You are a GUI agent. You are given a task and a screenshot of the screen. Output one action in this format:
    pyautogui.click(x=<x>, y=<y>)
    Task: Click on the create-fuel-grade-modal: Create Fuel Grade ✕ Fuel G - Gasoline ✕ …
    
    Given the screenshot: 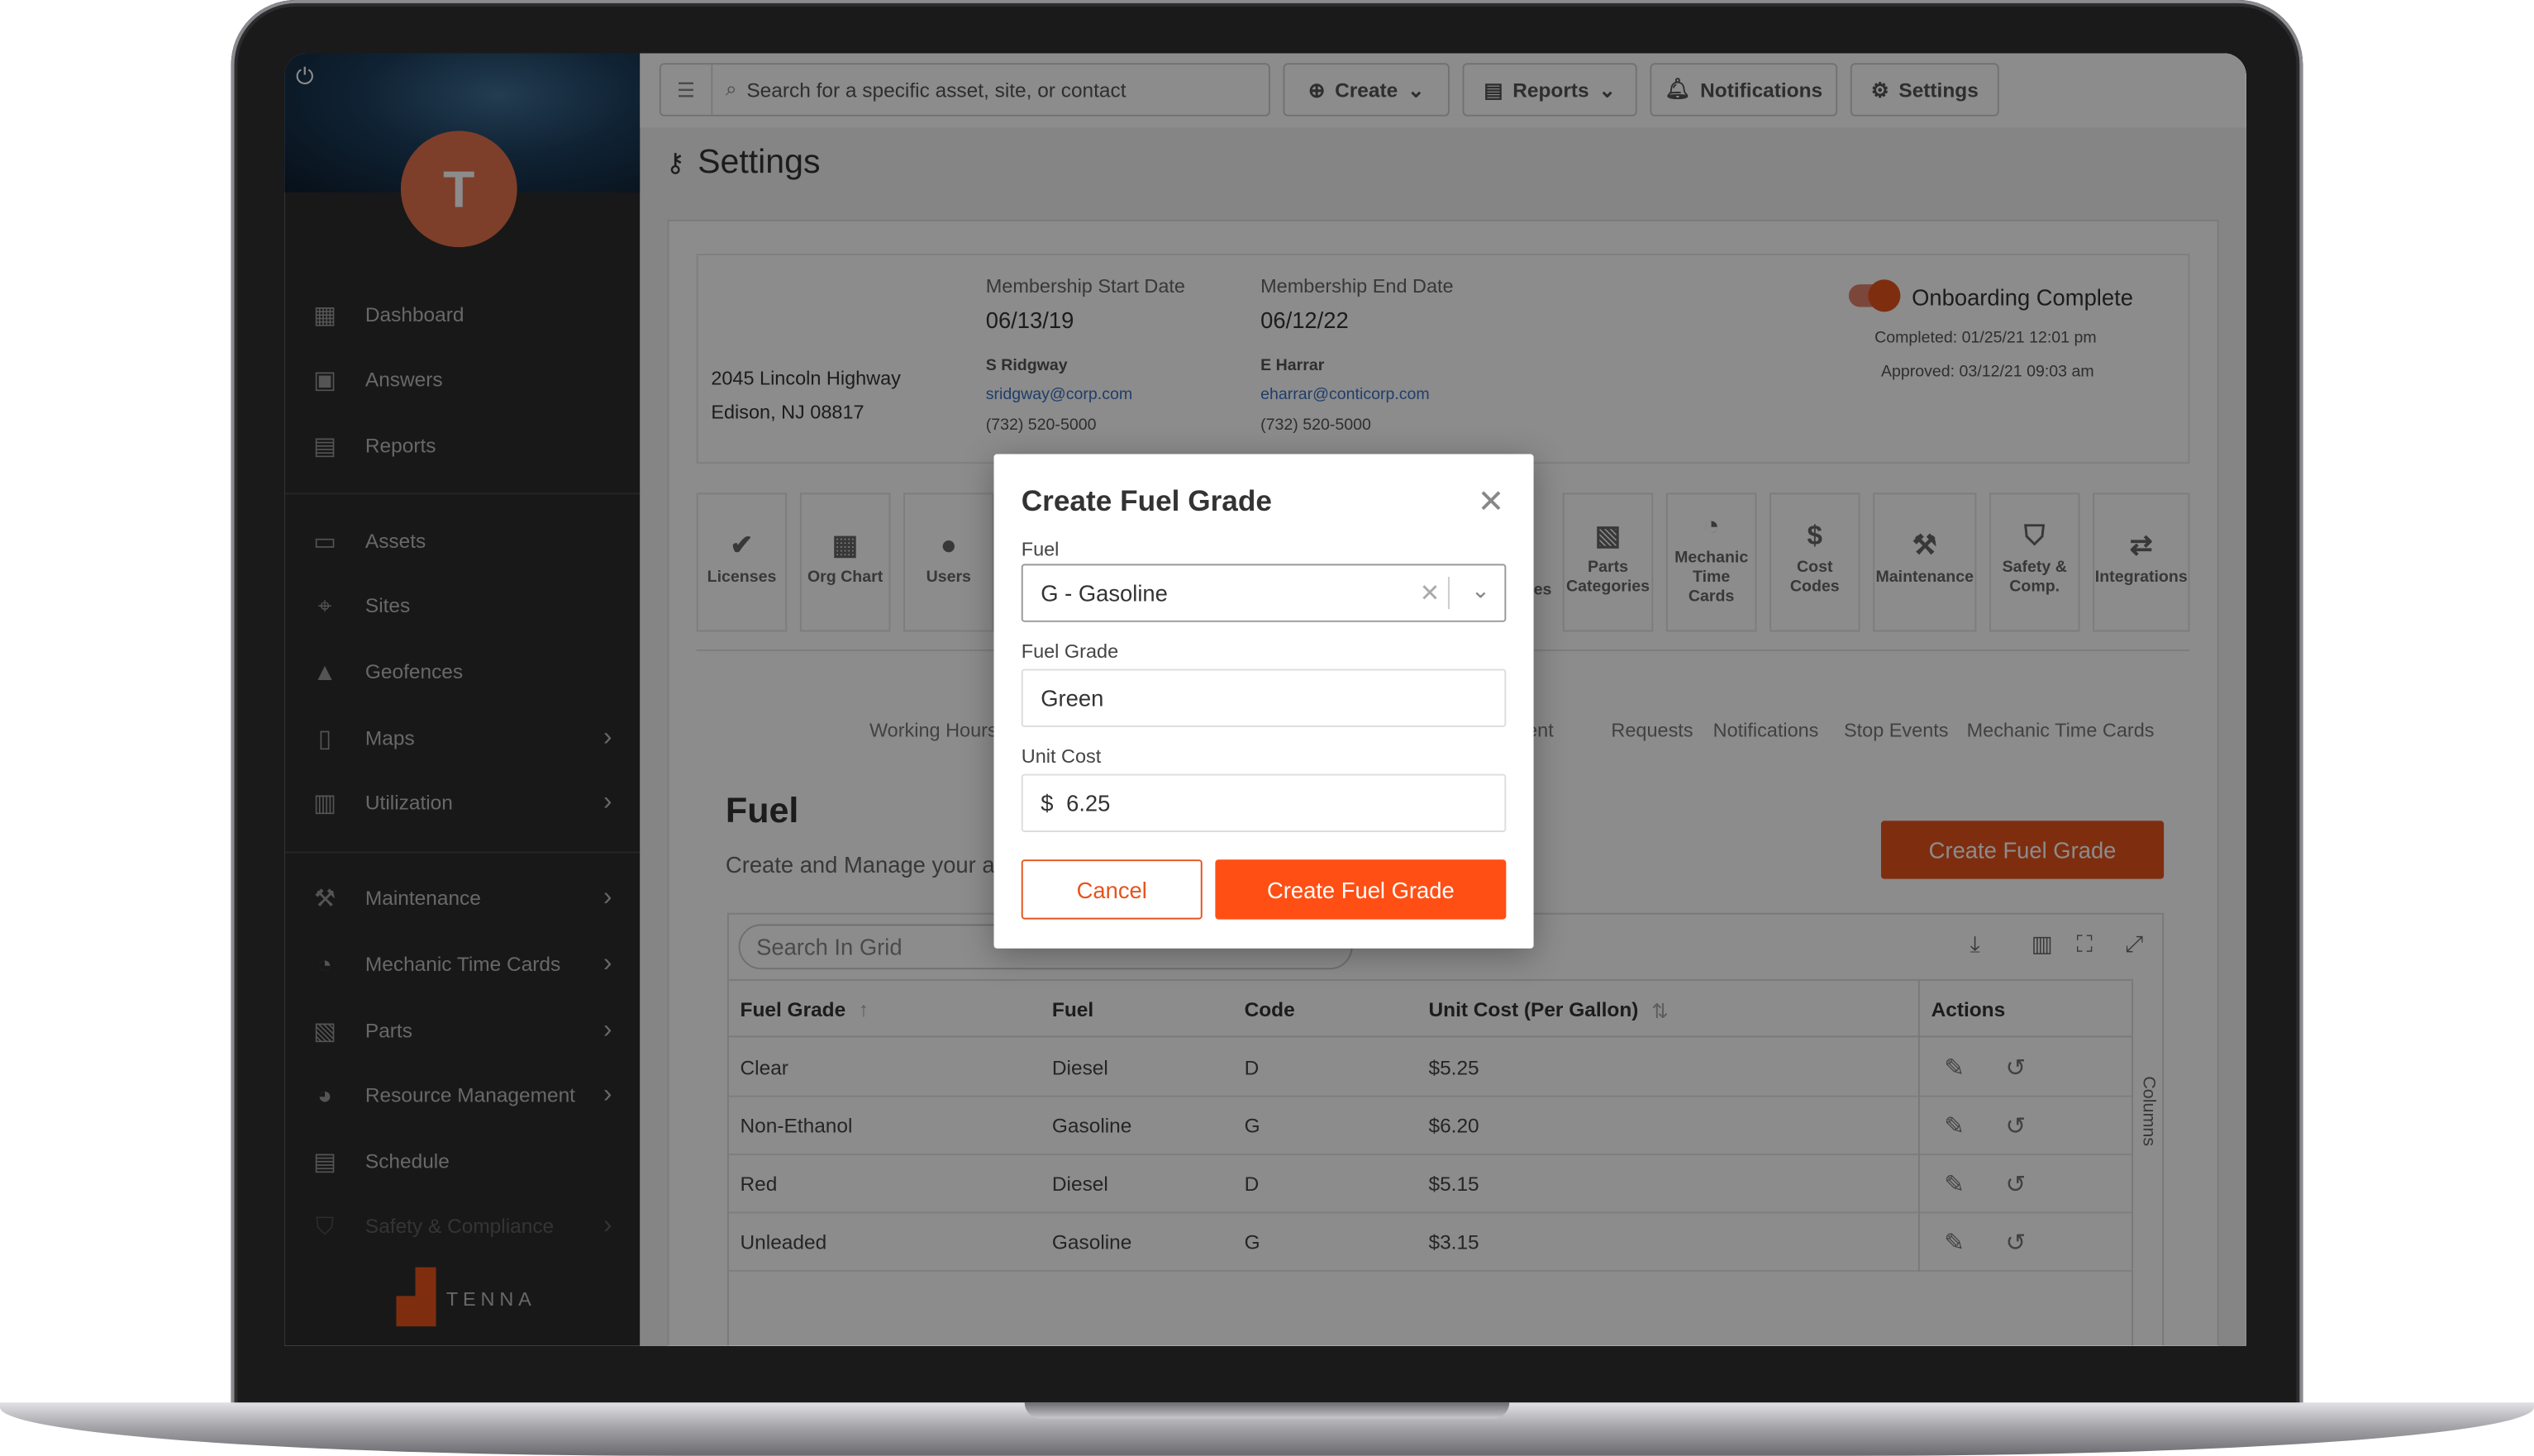 What is the action you would take?
    pyautogui.click(x=1263, y=701)
    